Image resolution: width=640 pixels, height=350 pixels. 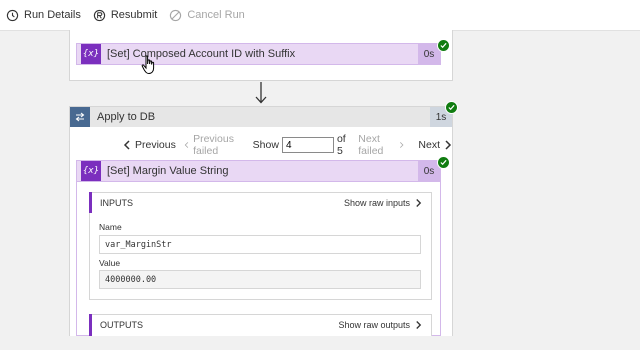 I want to click on previous-button: Previous, so click(x=149, y=145).